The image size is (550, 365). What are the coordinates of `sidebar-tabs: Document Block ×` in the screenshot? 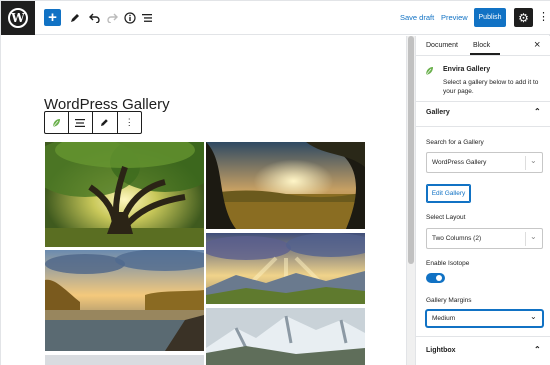 It's located at (483, 46).